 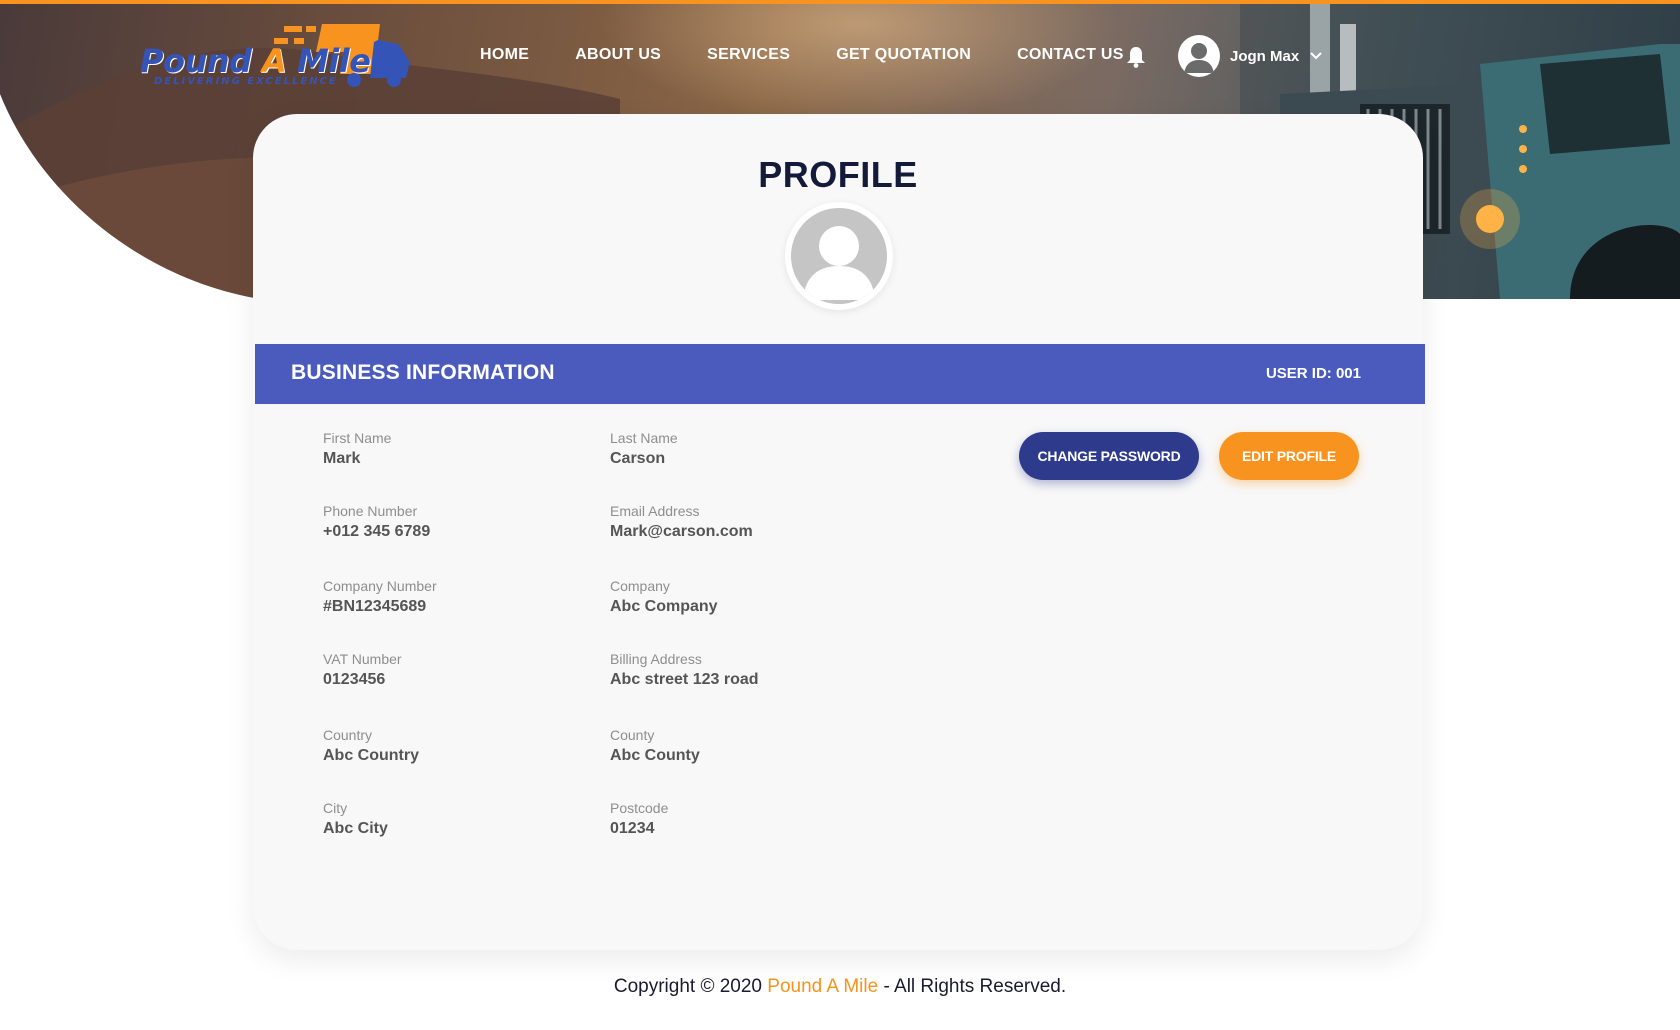 What do you see at coordinates (1070, 55) in the screenshot?
I see `nav-contact-us: CONTACT US` at bounding box center [1070, 55].